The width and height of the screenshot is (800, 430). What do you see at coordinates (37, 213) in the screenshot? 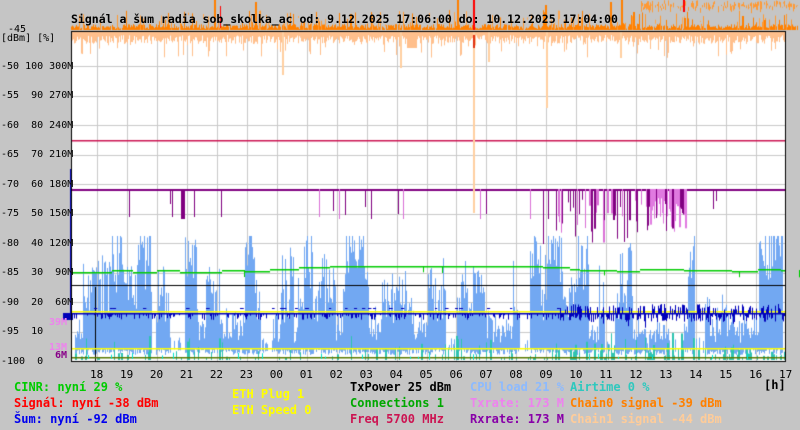
I see `y-axis-row: -75 50 150M` at bounding box center [37, 213].